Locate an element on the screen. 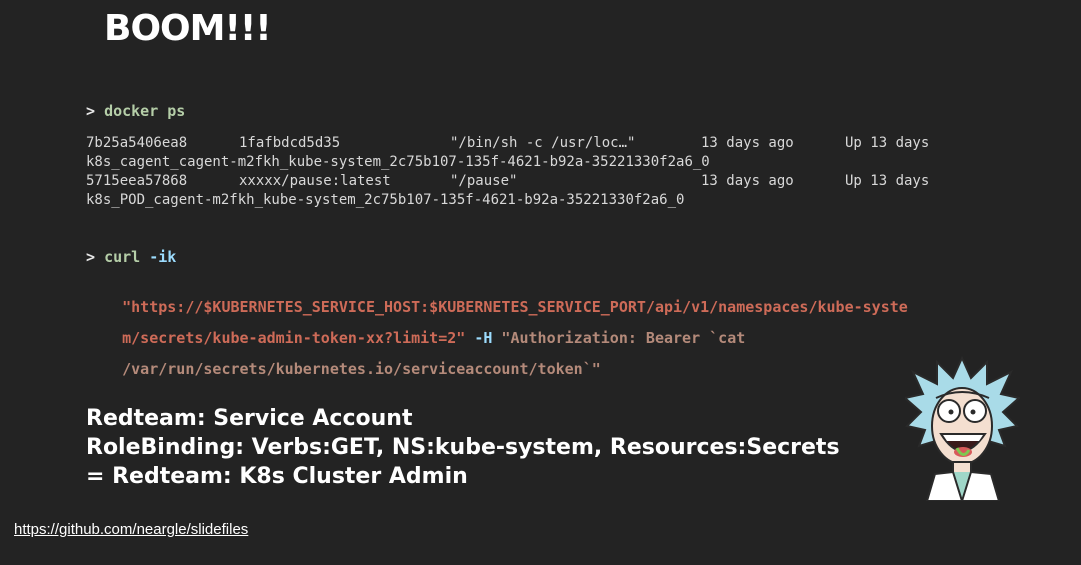  curl-flags: -ik is located at coordinates (163, 257).